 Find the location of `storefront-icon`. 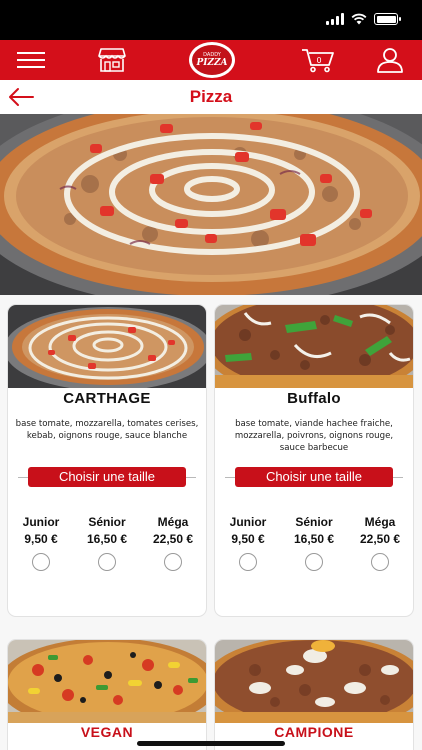

storefront-icon is located at coordinates (112, 60).